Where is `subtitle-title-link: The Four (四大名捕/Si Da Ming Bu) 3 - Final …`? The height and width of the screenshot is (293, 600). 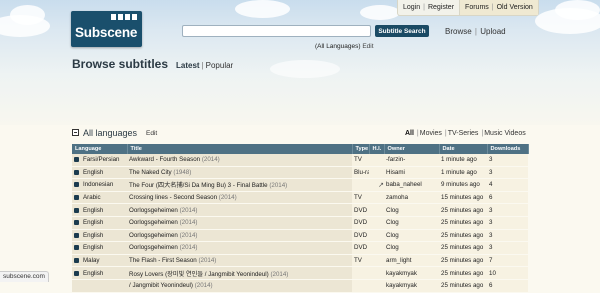
subtitle-title-link: The Four (四大名捕/Si Da Ming Bu) 3 - Final … is located at coordinates (198, 185).